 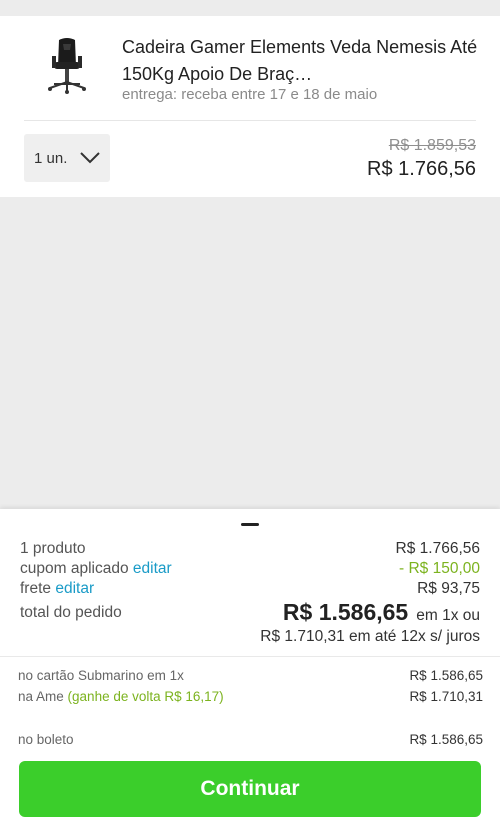 I want to click on products-label: 1 produto, so click(x=53, y=548).